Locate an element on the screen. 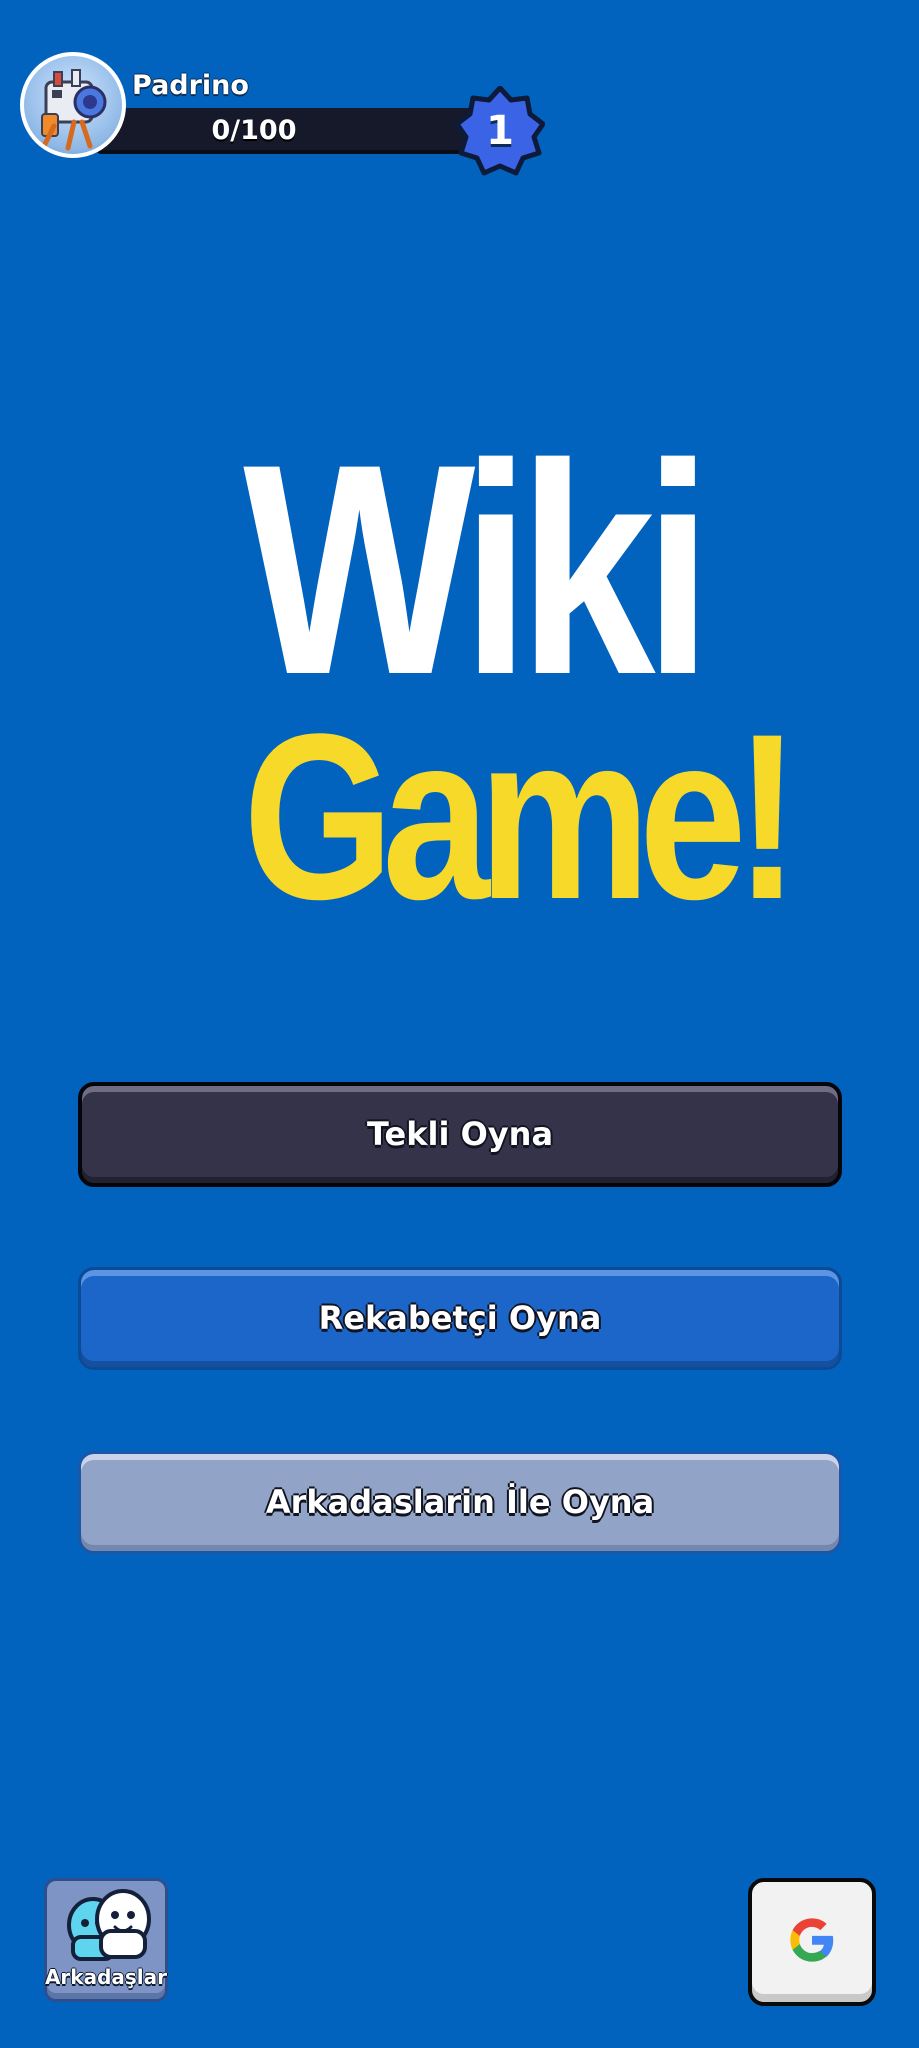  player-name: Padrino is located at coordinates (190, 85).